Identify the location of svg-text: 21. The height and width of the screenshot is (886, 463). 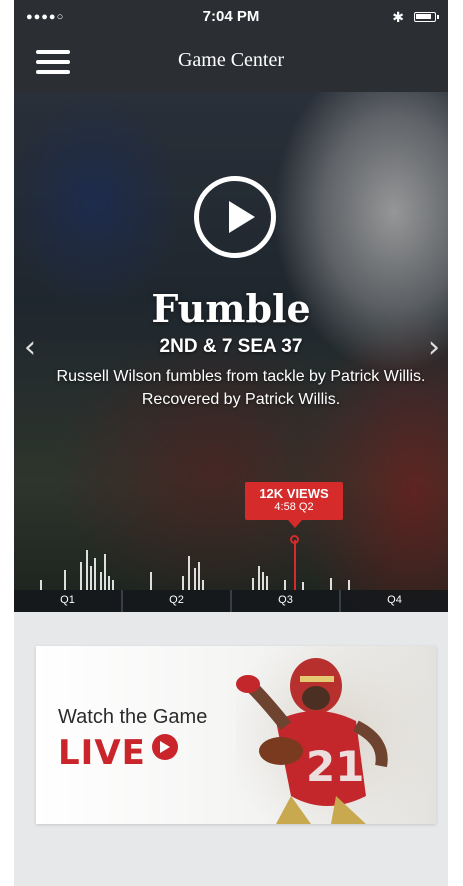
(335, 766).